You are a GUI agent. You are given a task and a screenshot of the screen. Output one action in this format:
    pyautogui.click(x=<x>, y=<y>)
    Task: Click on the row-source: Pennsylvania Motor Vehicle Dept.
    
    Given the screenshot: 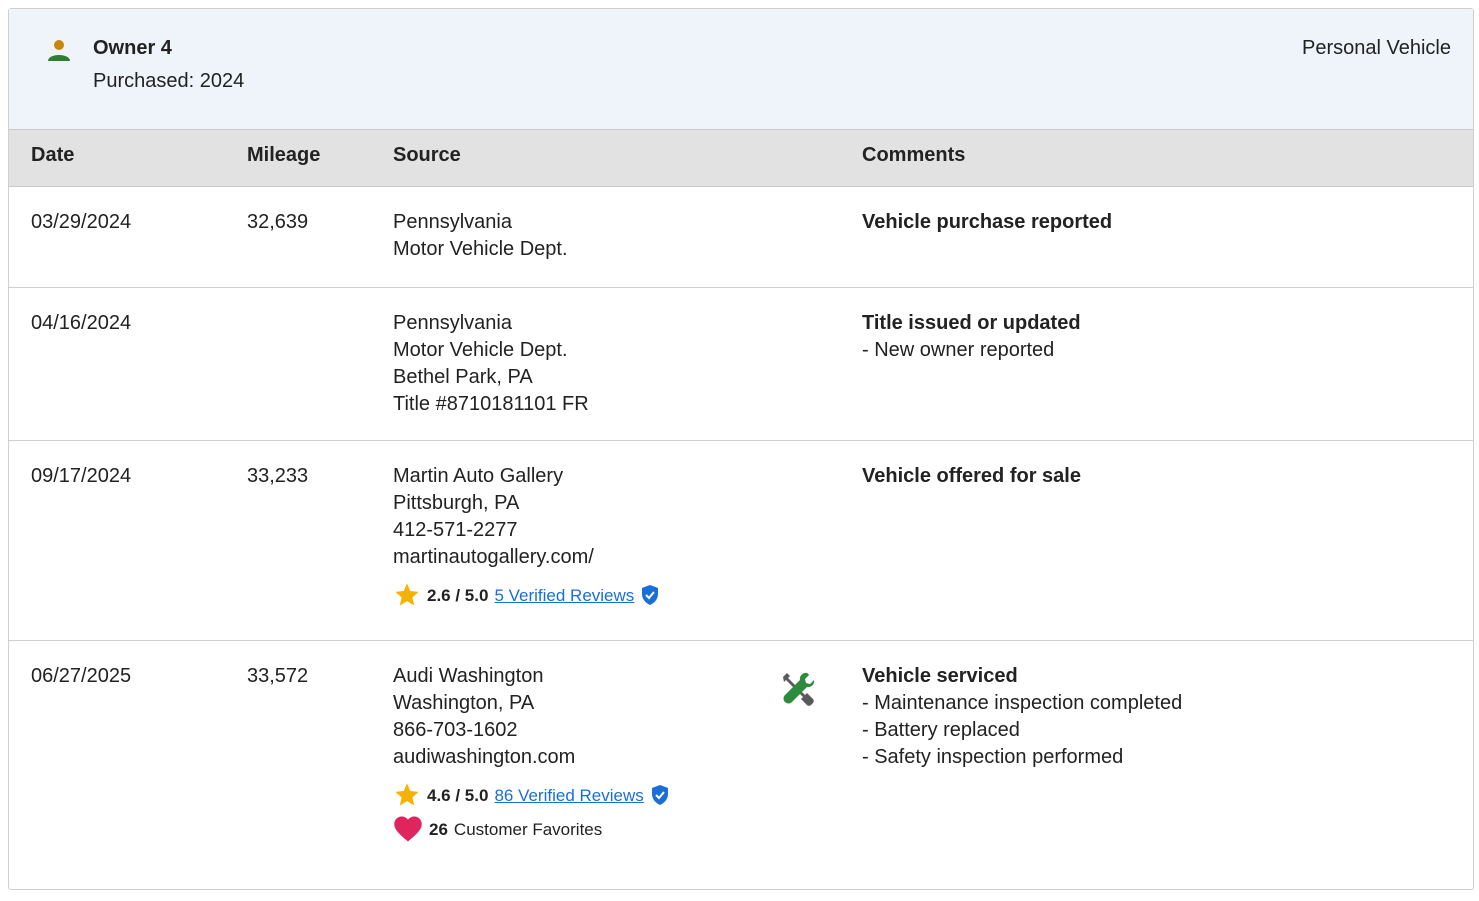 What is the action you would take?
    pyautogui.click(x=480, y=236)
    